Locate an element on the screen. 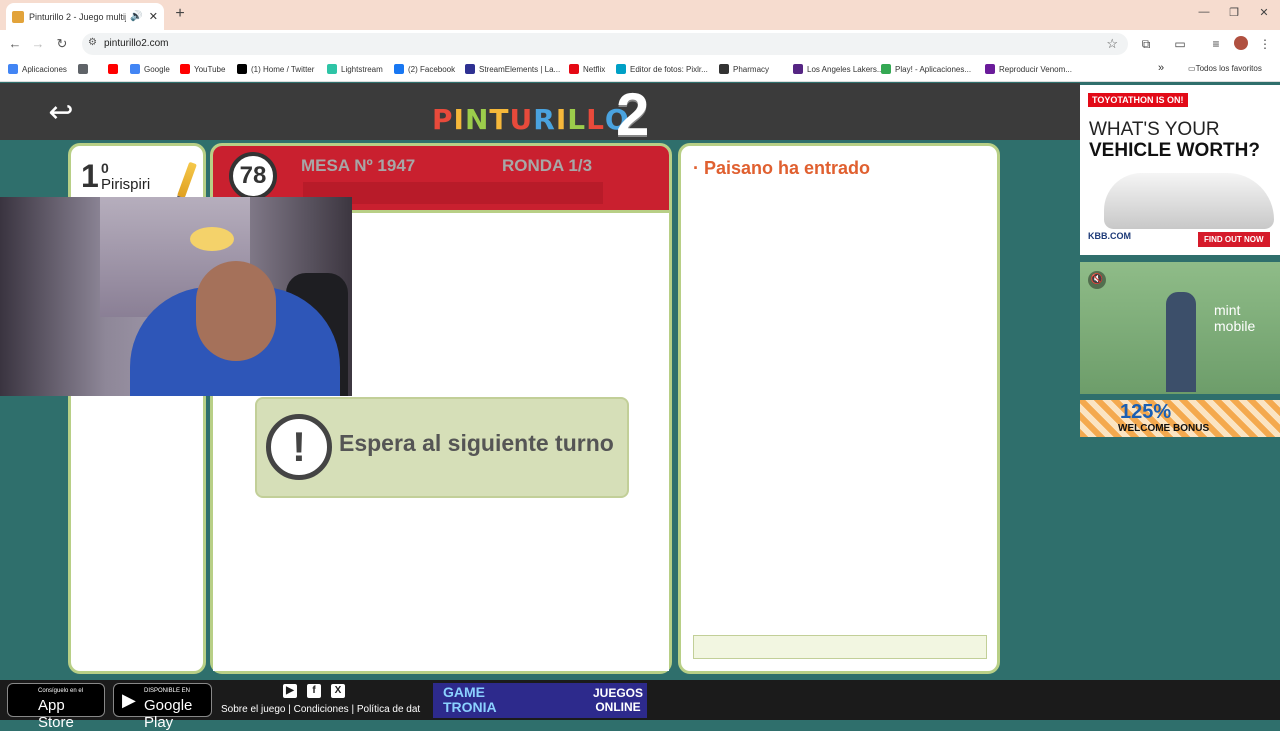 Image resolution: width=1280 pixels, height=731 pixels. new-tab-button: + is located at coordinates (180, 14).